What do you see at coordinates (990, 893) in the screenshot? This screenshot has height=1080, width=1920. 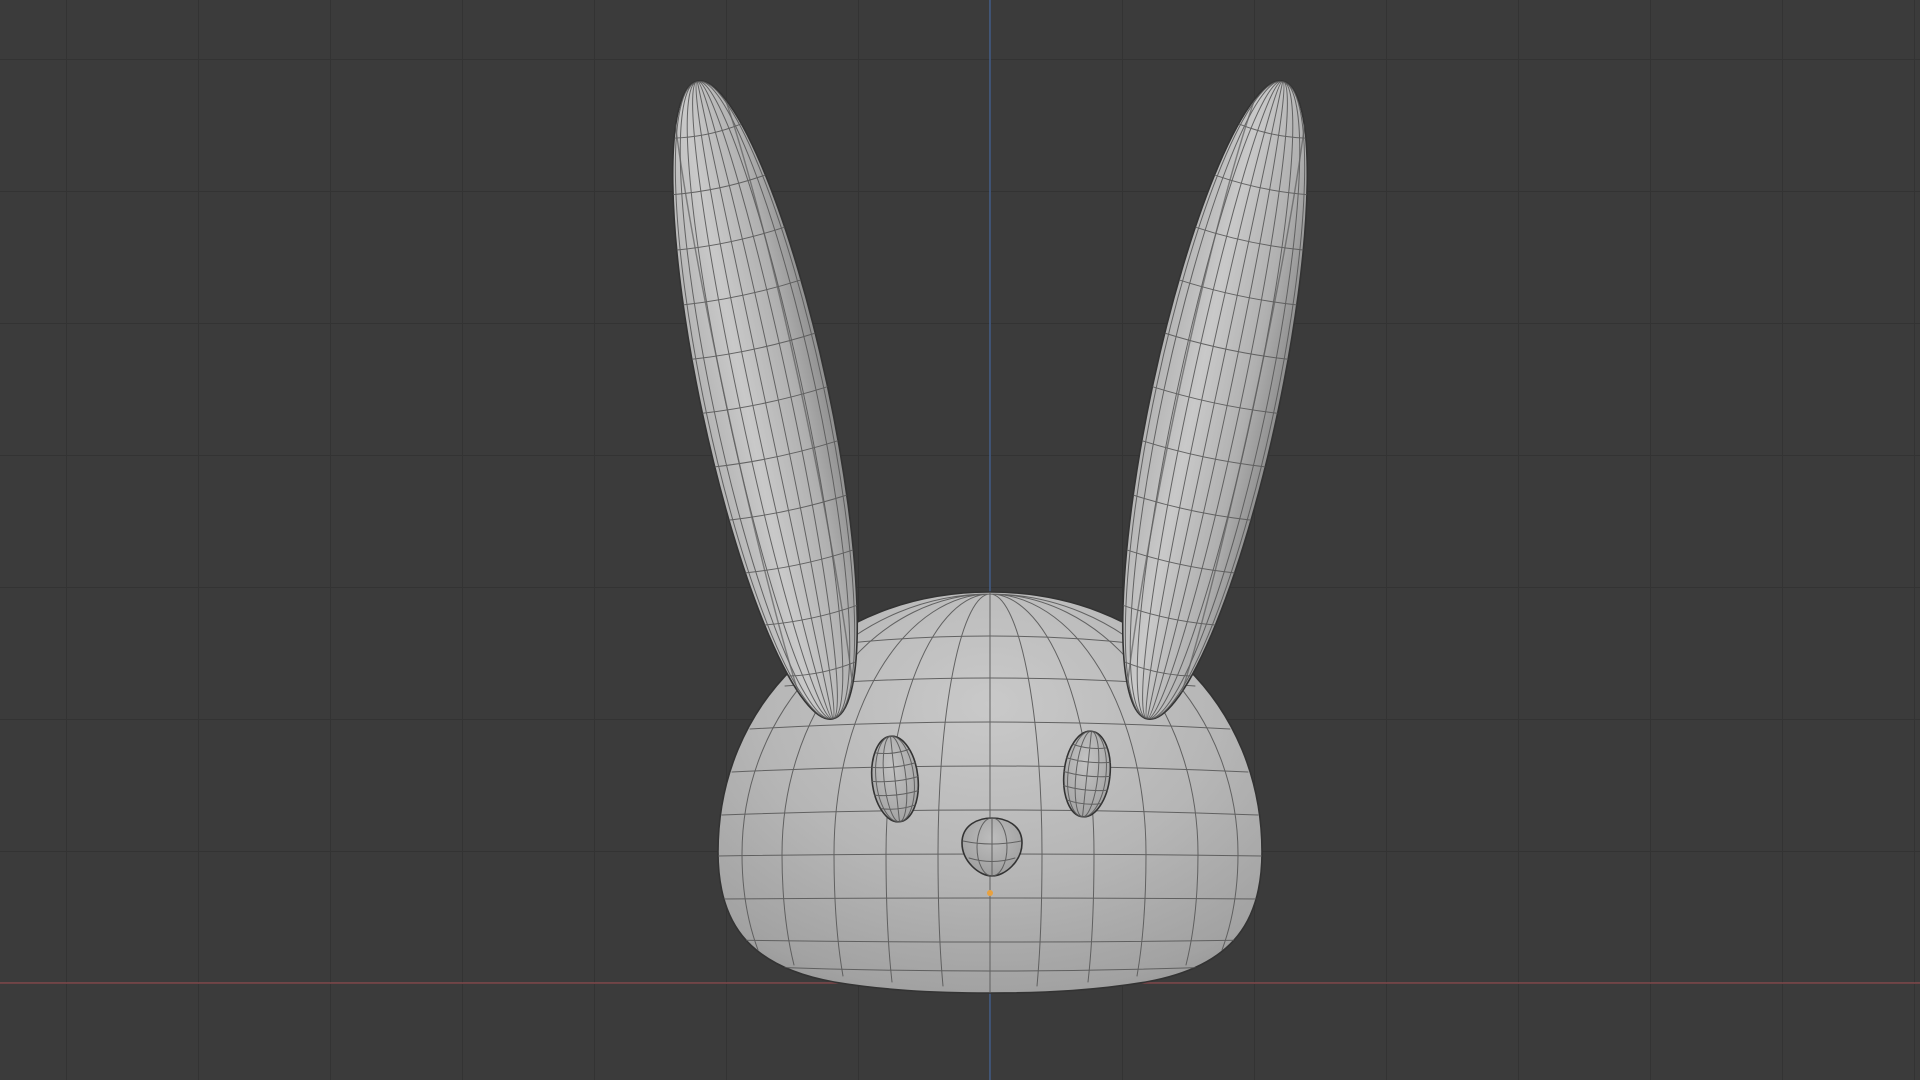 I see `origin-point` at bounding box center [990, 893].